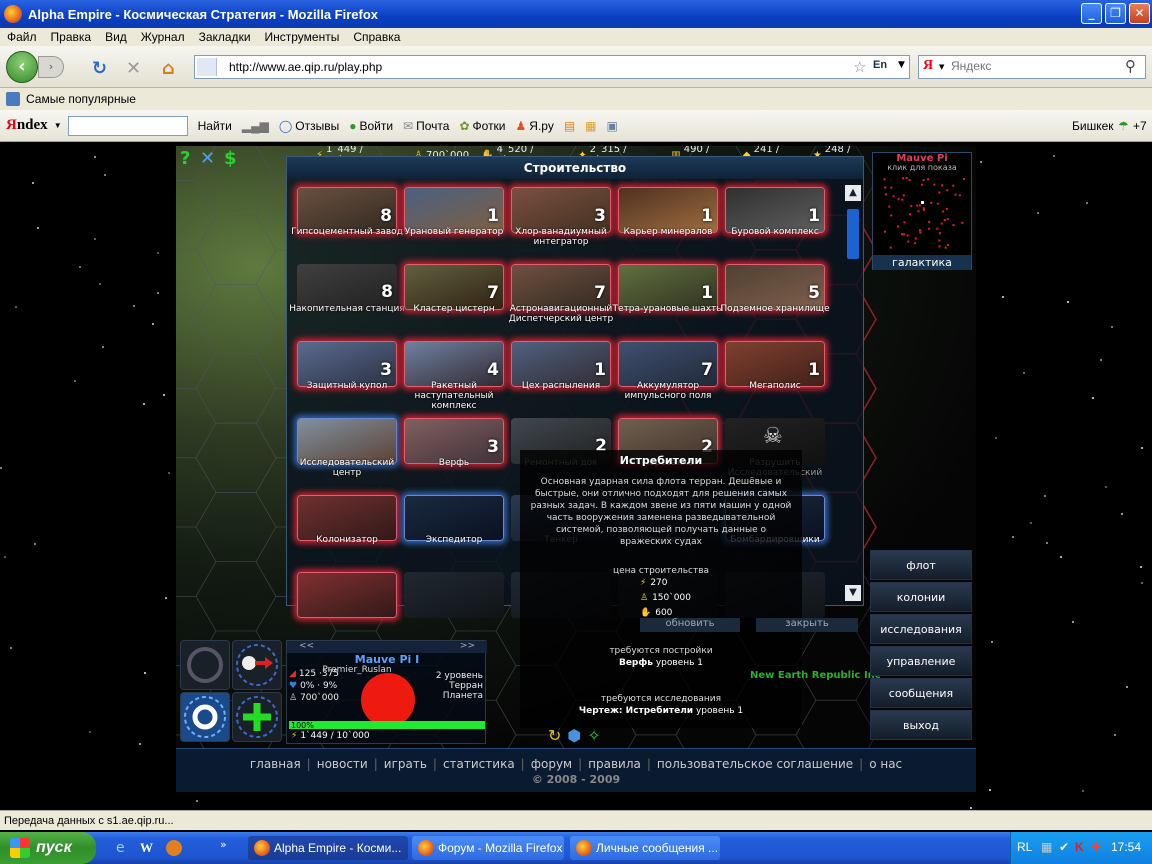 The height and width of the screenshot is (864, 1152). Describe the element at coordinates (551, 764) in the screenshot. I see `footer-link: форум` at that location.